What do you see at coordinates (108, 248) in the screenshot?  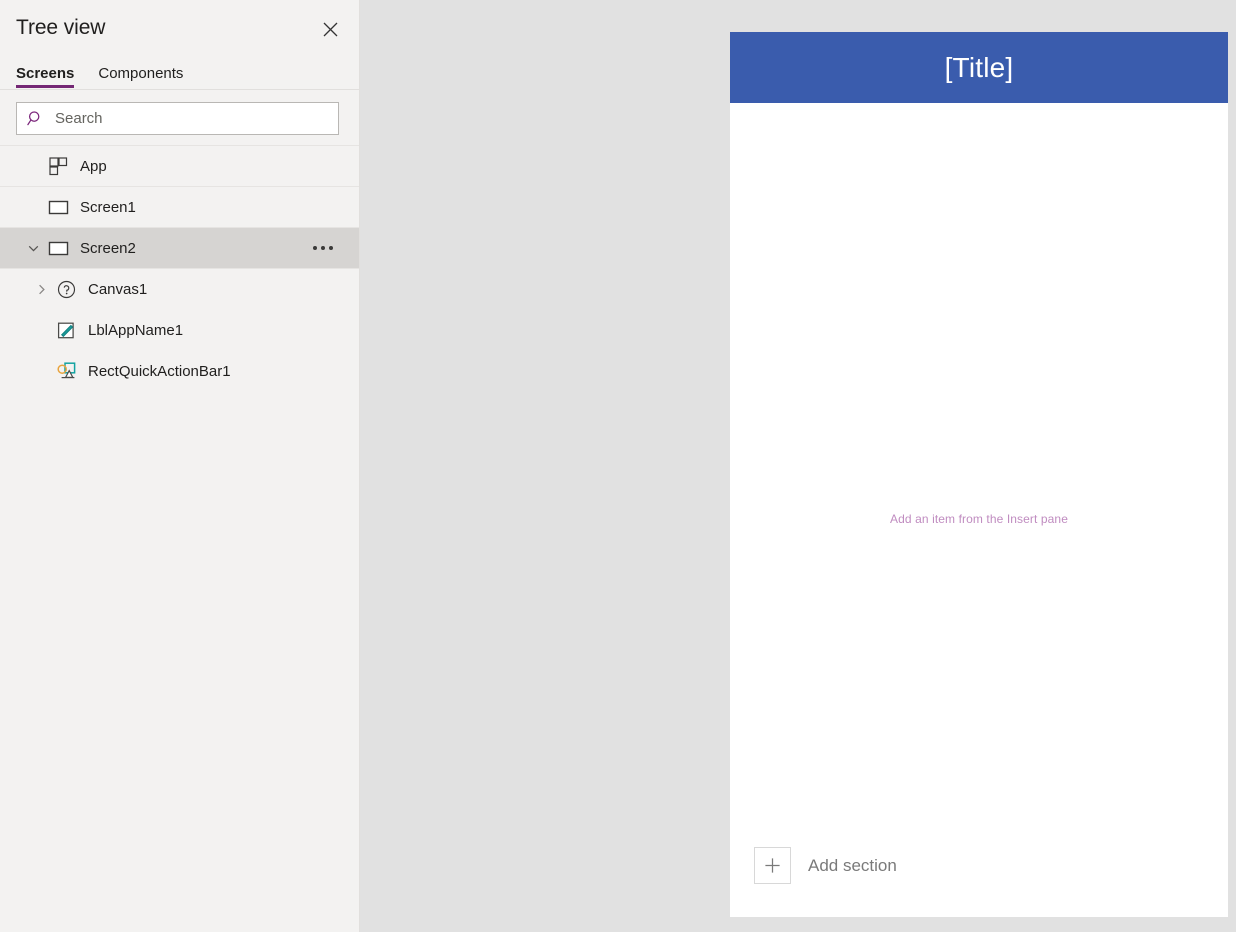 I see `tree-item-label: Screen2` at bounding box center [108, 248].